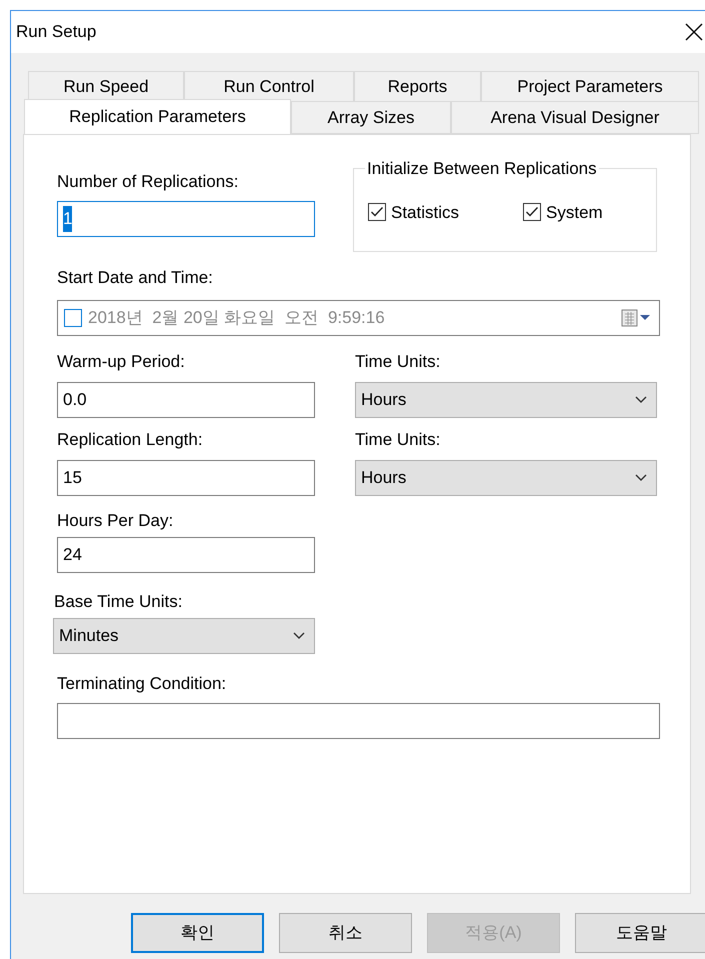 The height and width of the screenshot is (959, 705). Describe the element at coordinates (141, 684) in the screenshot. I see `field-label: Terminating Condition:` at that location.